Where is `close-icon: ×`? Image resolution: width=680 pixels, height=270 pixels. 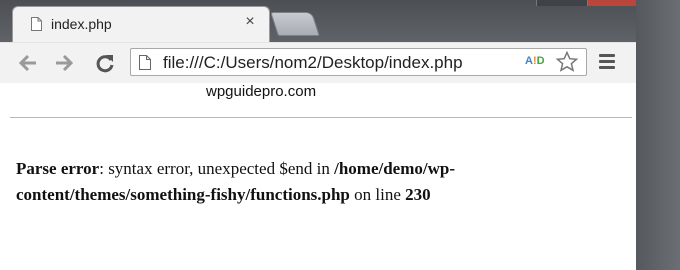 close-icon: × is located at coordinates (250, 22).